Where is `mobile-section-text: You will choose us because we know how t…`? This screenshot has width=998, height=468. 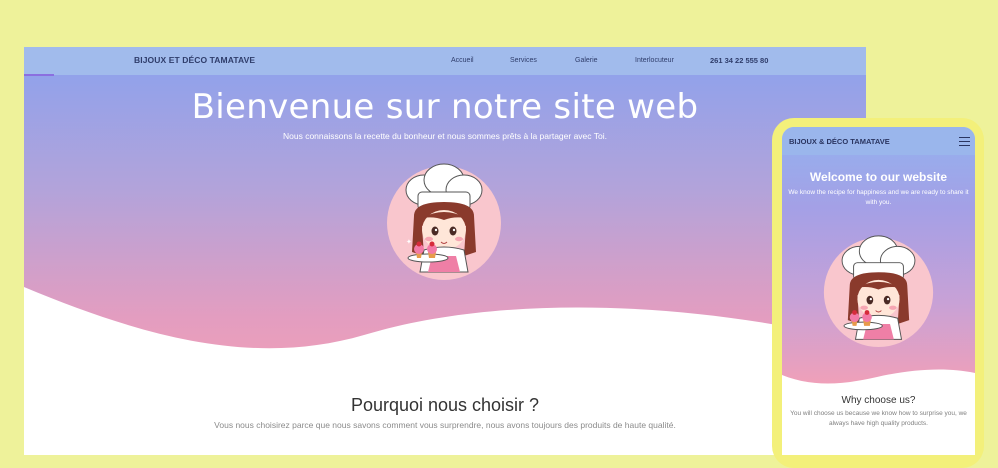
mobile-section-text: You will choose us because we know how t… is located at coordinates (878, 418).